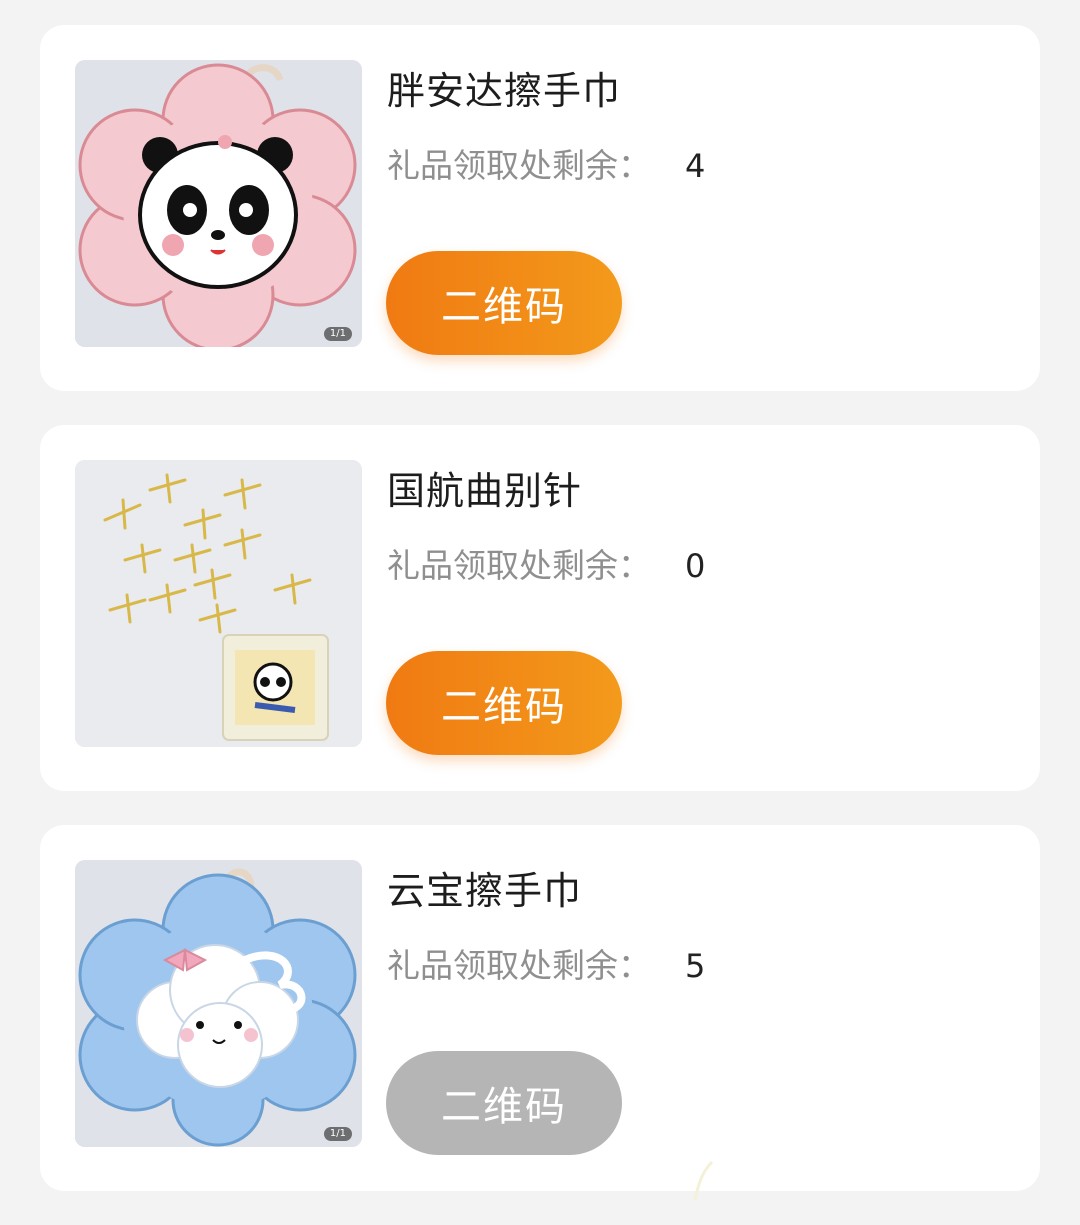  What do you see at coordinates (695, 166) in the screenshot?
I see `stock-value: 4` at bounding box center [695, 166].